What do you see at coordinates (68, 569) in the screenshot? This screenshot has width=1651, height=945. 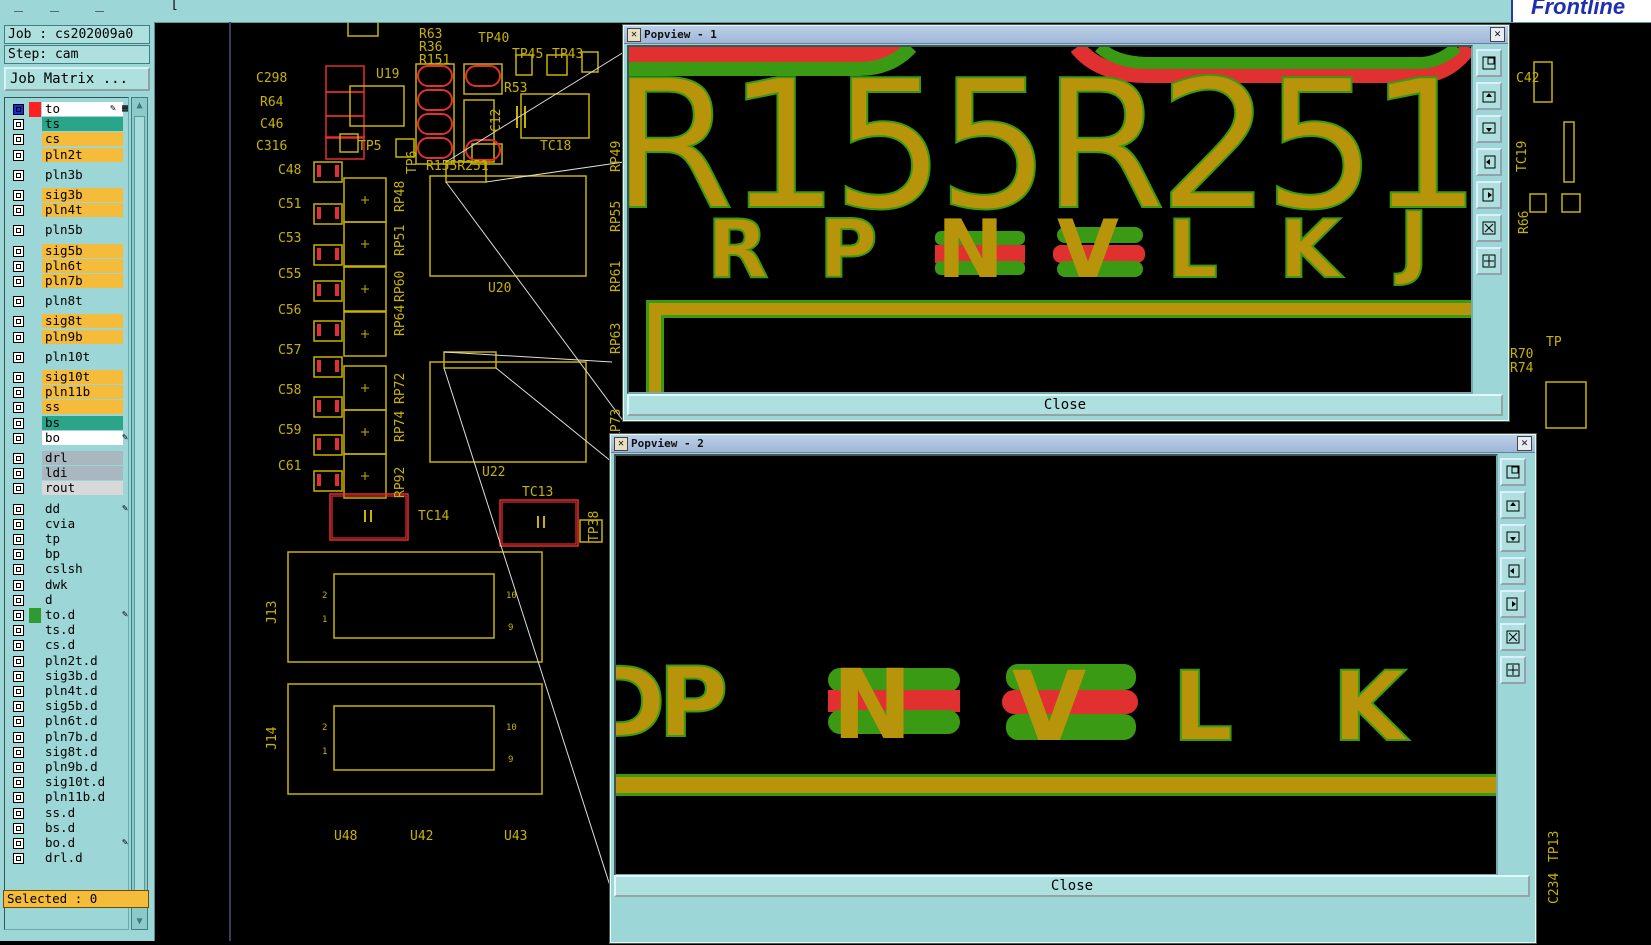 I see `layer-row-cslsh: cslsh` at bounding box center [68, 569].